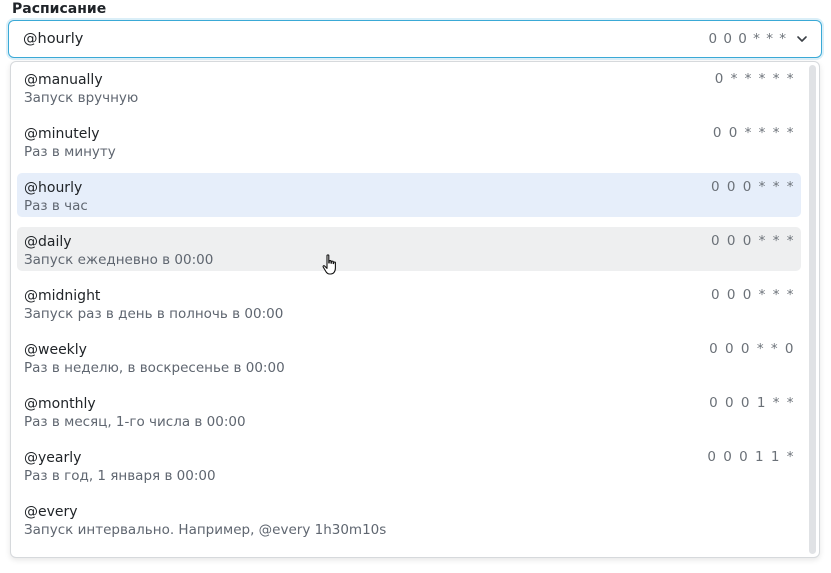 This screenshot has width=831, height=573. I want to click on option-name: @midnight, so click(62, 296).